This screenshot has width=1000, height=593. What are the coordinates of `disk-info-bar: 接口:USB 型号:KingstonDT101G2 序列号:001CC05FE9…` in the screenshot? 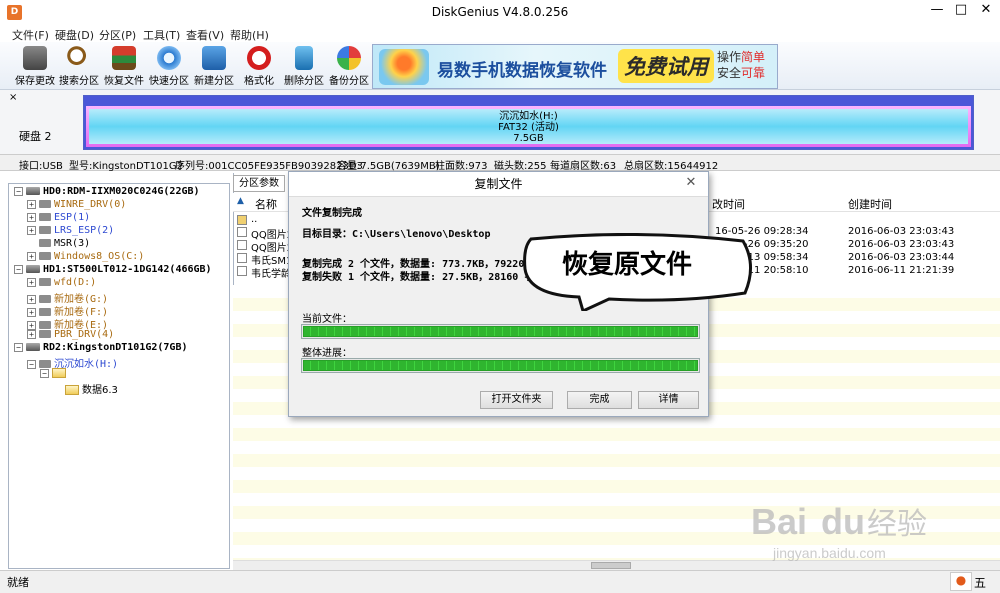 It's located at (500, 163).